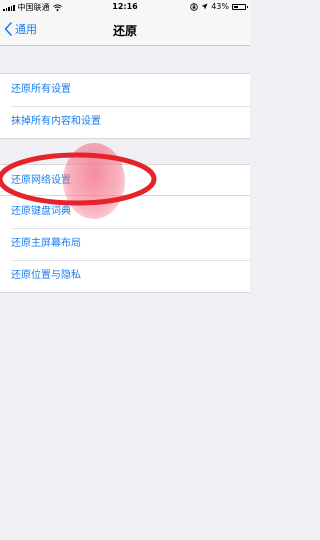 This screenshot has width=320, height=540. I want to click on battery-percent: 43%, so click(220, 6).